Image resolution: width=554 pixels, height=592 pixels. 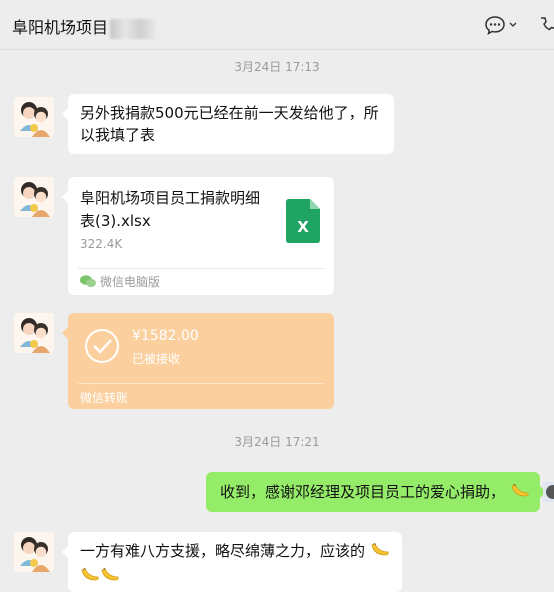 I want to click on file-name-line: 表(3).xlsx, so click(x=115, y=221).